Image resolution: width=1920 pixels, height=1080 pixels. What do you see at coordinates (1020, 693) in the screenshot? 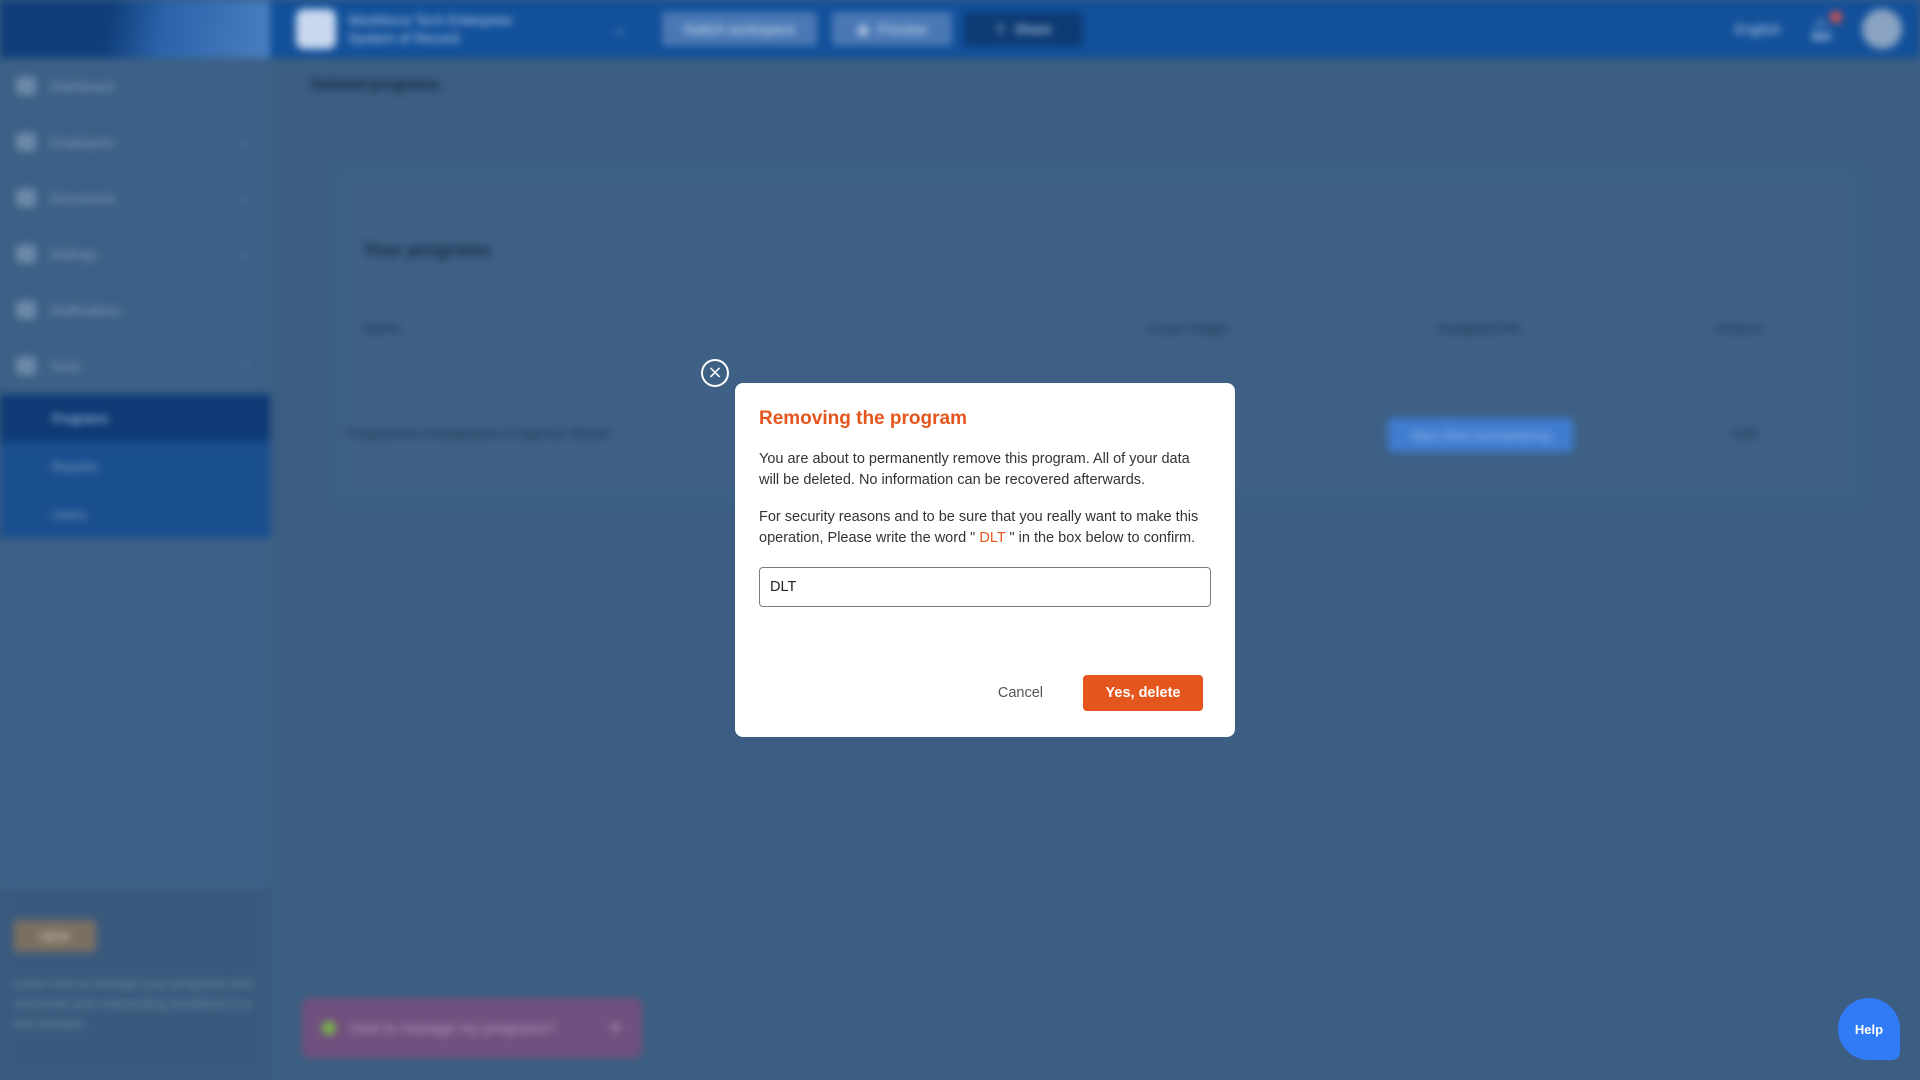
I see `cancel-button: Cancel` at bounding box center [1020, 693].